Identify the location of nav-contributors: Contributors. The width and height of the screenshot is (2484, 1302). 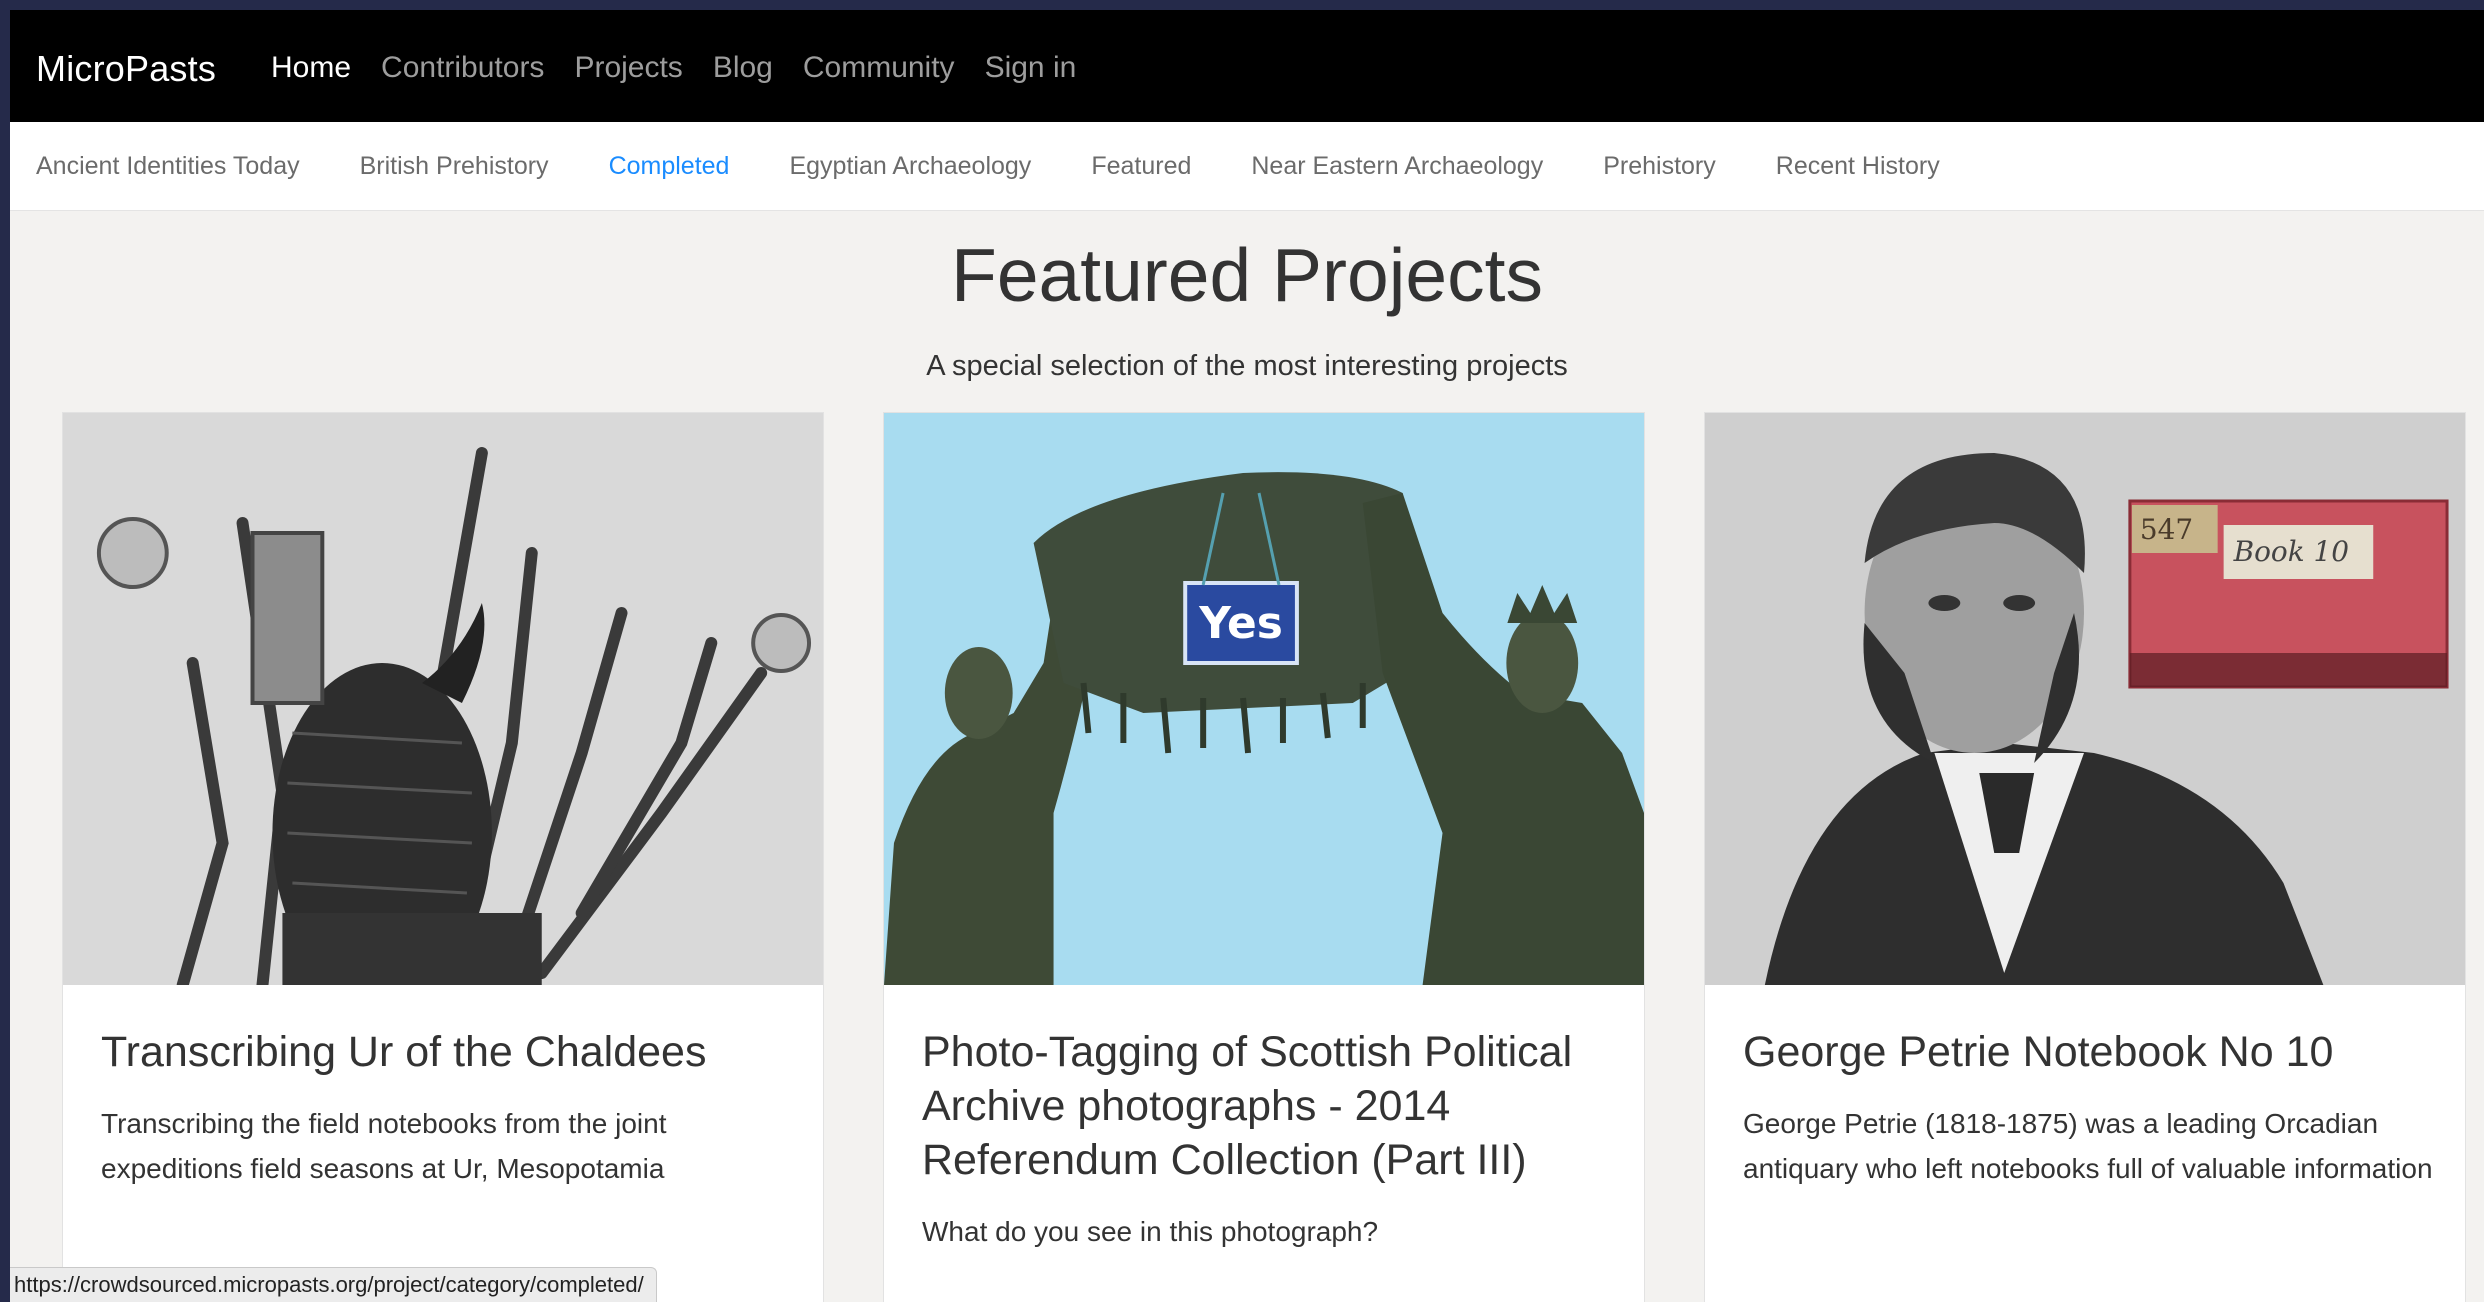
(462, 68).